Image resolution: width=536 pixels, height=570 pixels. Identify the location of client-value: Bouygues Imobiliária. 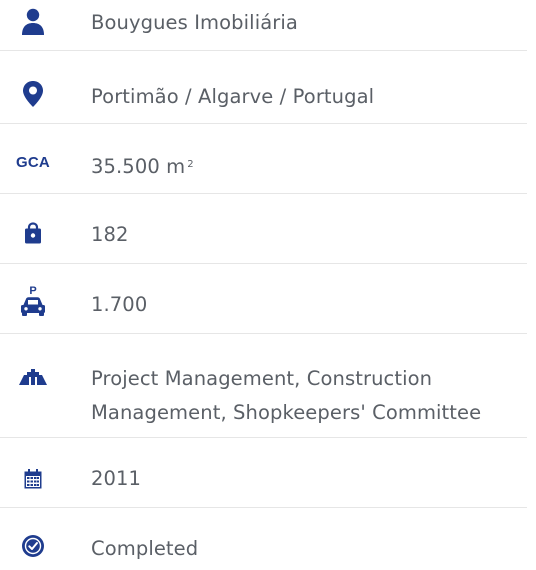
(194, 22).